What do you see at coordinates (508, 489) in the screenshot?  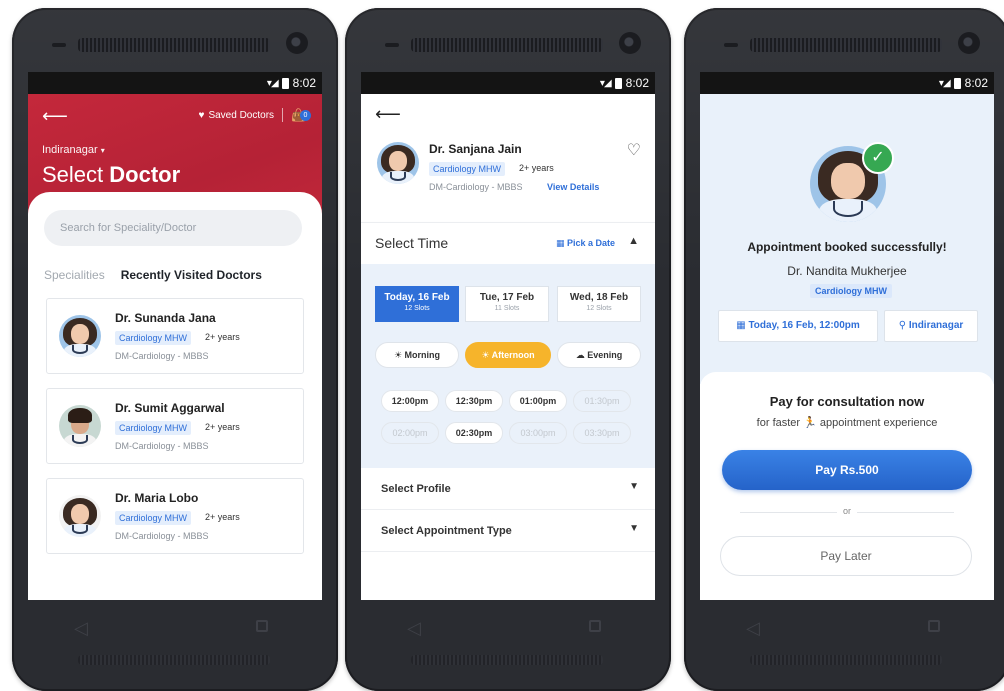 I see `select-profile-row: Select Profile ▼` at bounding box center [508, 489].